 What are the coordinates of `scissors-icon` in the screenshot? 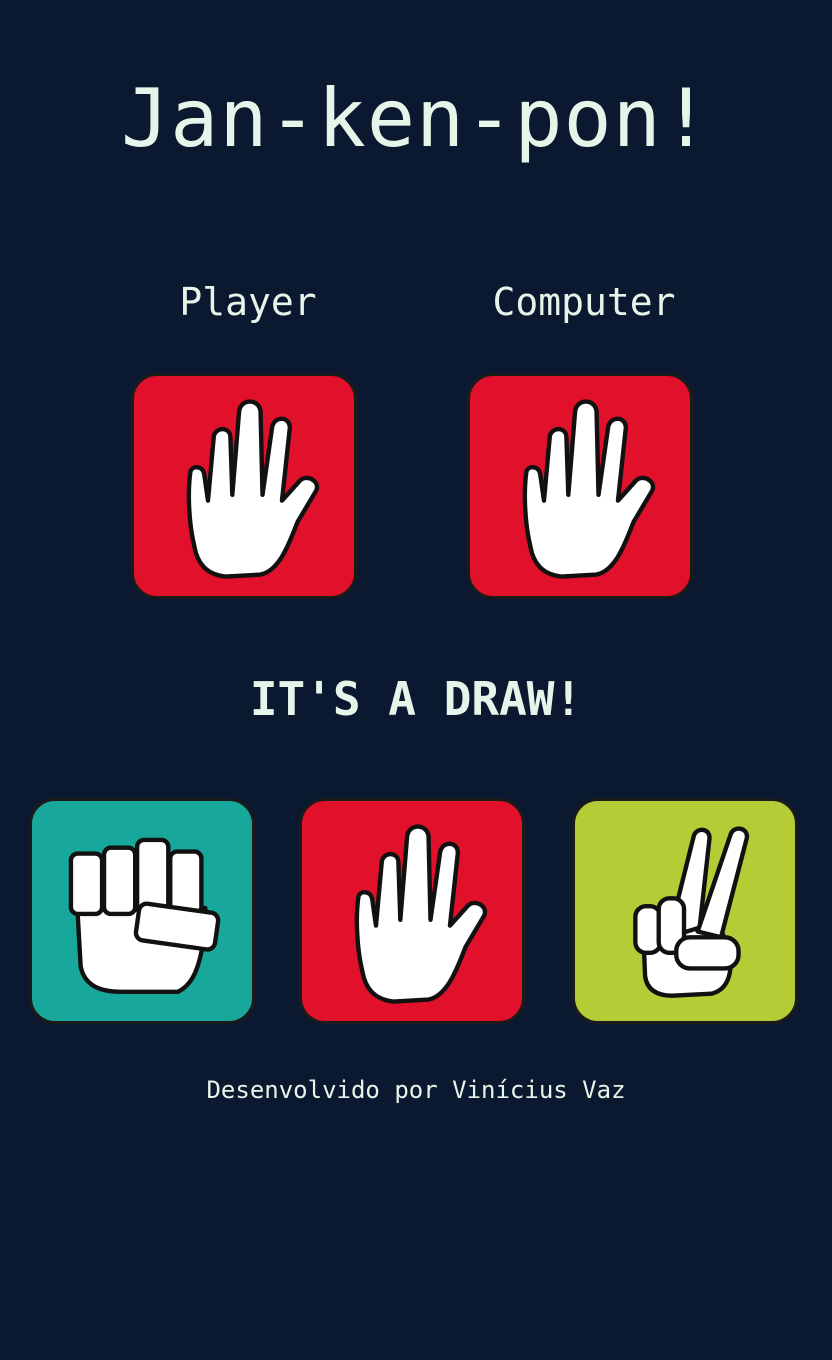 It's located at (691, 912).